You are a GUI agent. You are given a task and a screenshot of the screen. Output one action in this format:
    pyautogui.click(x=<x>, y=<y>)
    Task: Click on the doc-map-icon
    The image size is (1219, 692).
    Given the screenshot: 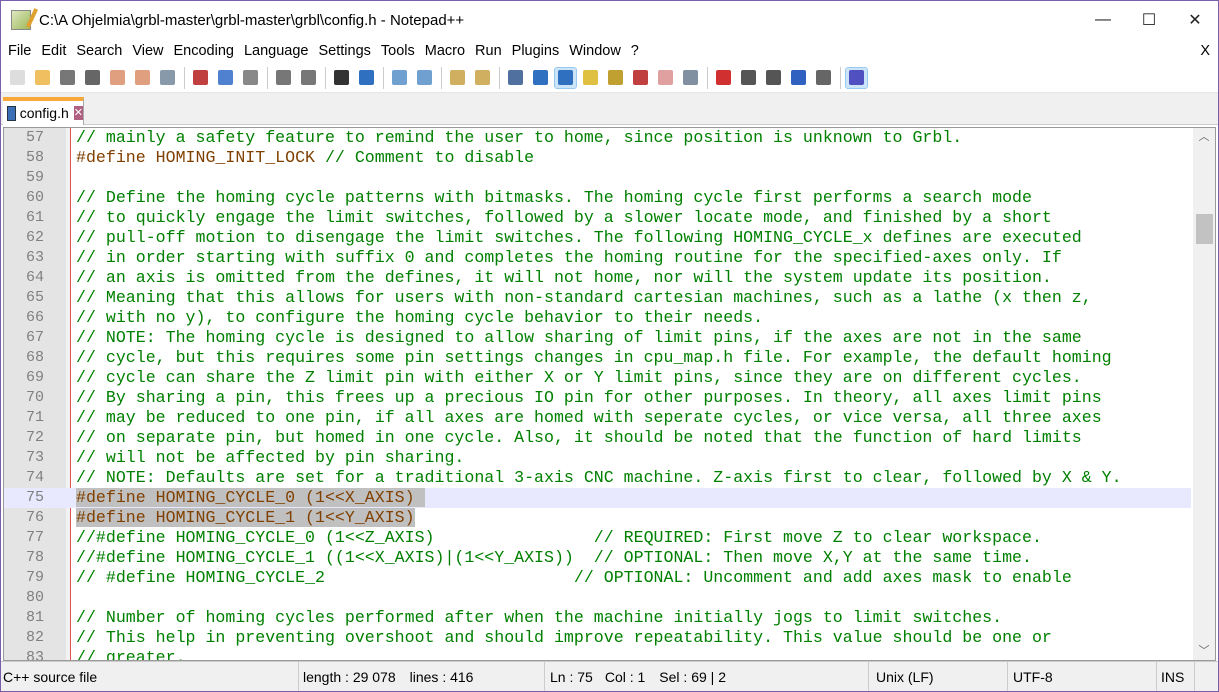 What is the action you would take?
    pyautogui.click(x=615, y=78)
    